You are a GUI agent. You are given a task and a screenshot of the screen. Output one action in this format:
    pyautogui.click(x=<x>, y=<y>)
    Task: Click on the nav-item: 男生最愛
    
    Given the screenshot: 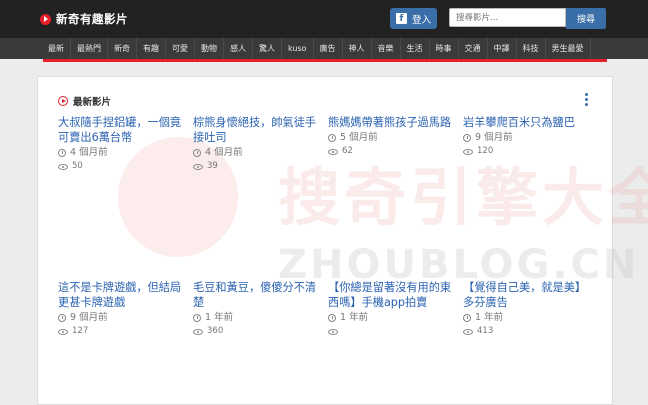 What is the action you would take?
    pyautogui.click(x=568, y=48)
    